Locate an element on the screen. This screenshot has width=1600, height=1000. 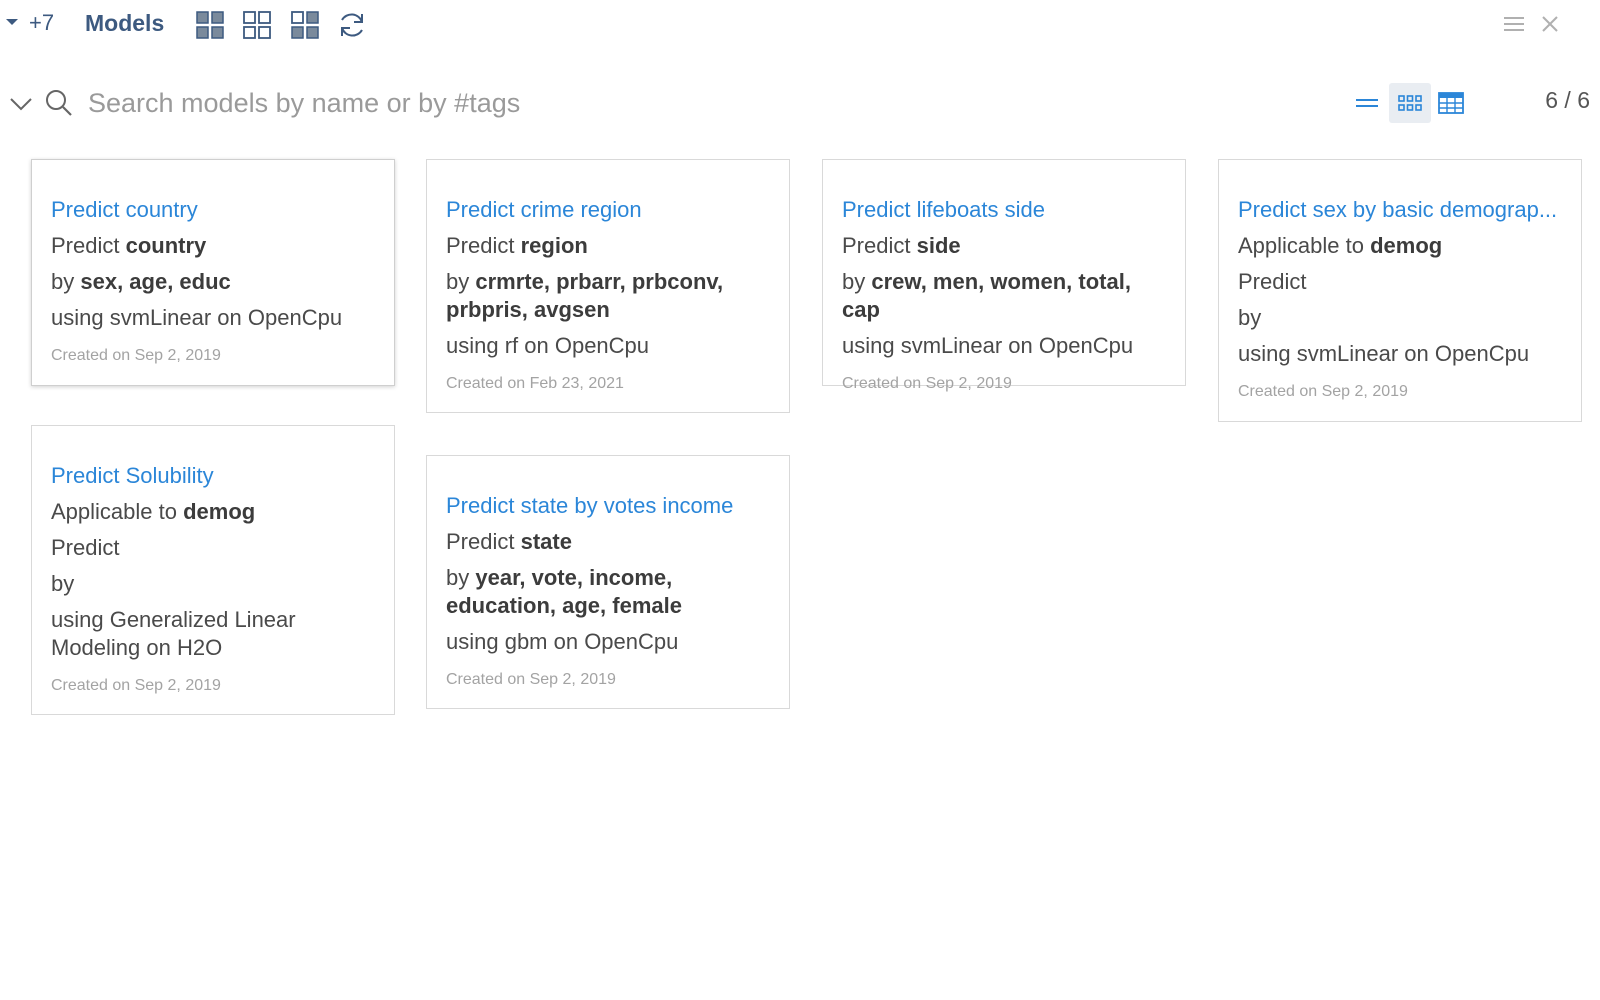
caret-down-icon is located at coordinates (12, 22).